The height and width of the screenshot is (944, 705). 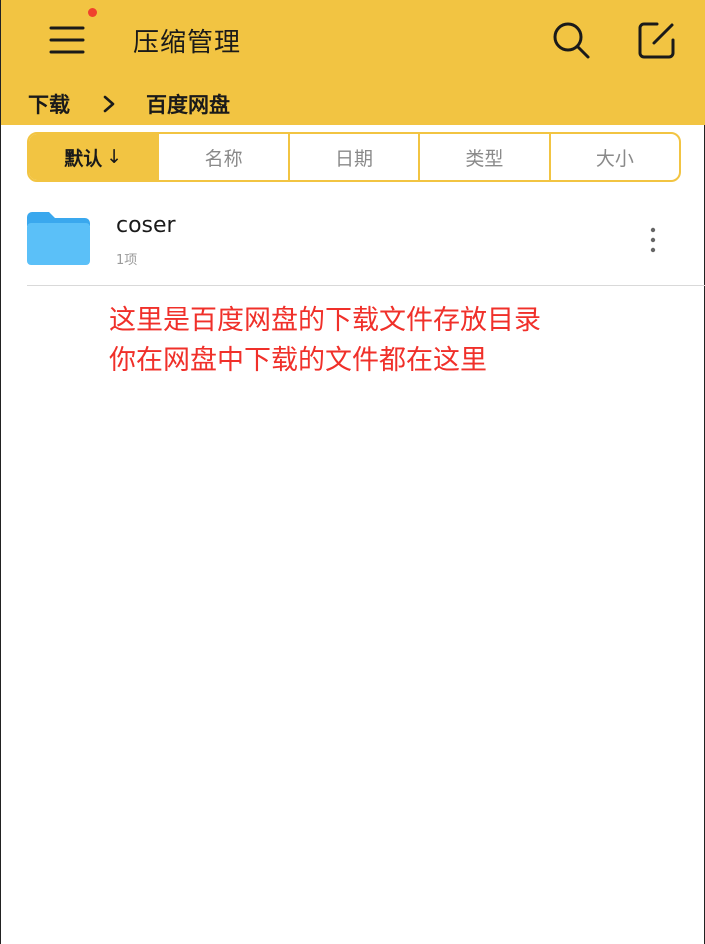 I want to click on search-icon, so click(x=571, y=40).